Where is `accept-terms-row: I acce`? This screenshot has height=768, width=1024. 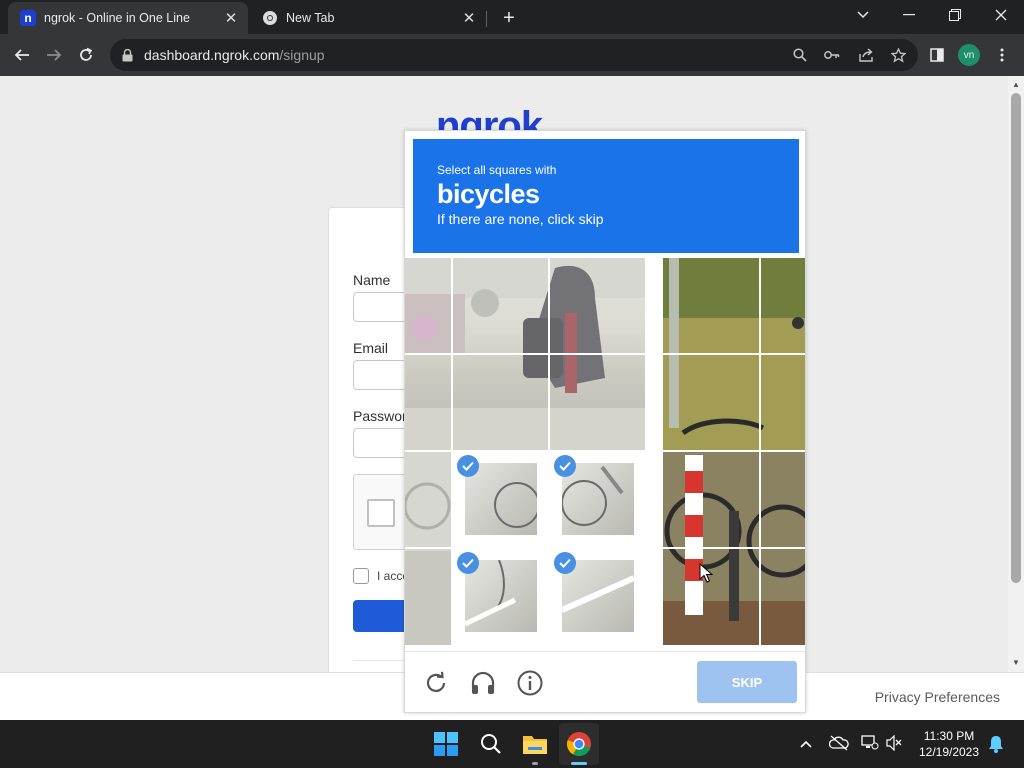 accept-terms-row: I acce is located at coordinates (381, 576).